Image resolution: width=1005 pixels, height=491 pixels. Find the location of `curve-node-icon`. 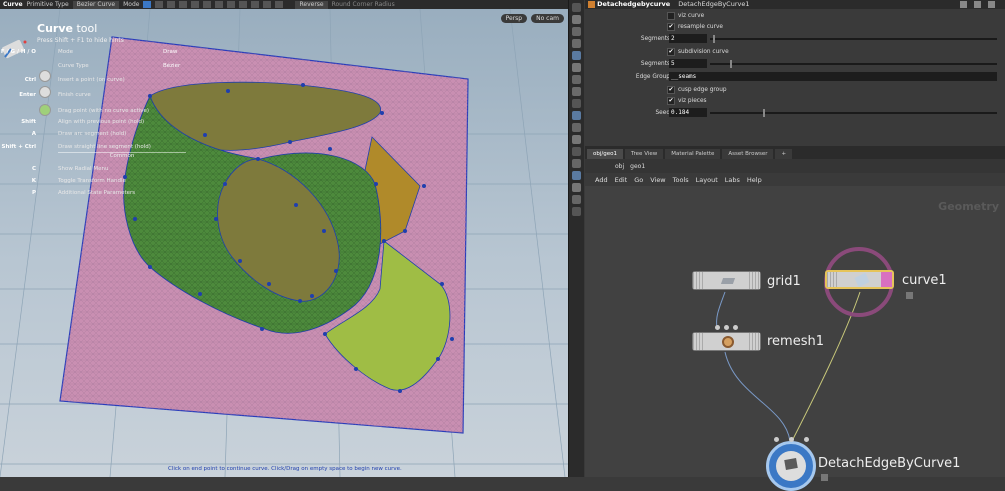

curve-node-icon is located at coordinates (862, 280).